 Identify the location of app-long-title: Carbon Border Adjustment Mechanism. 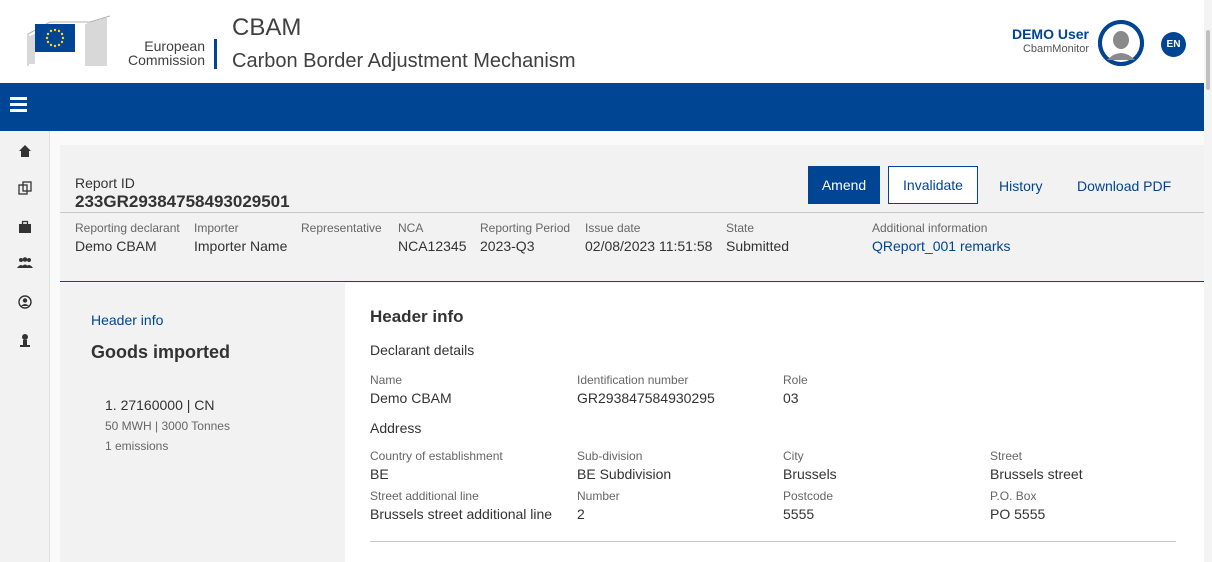
(404, 61).